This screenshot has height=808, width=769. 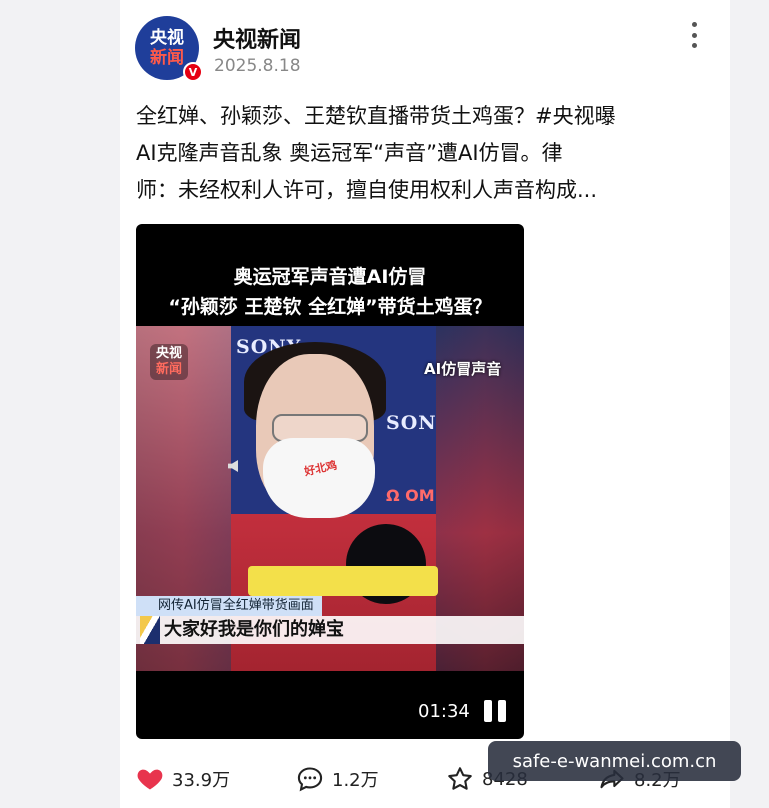 I want to click on pause-icon, so click(x=495, y=711).